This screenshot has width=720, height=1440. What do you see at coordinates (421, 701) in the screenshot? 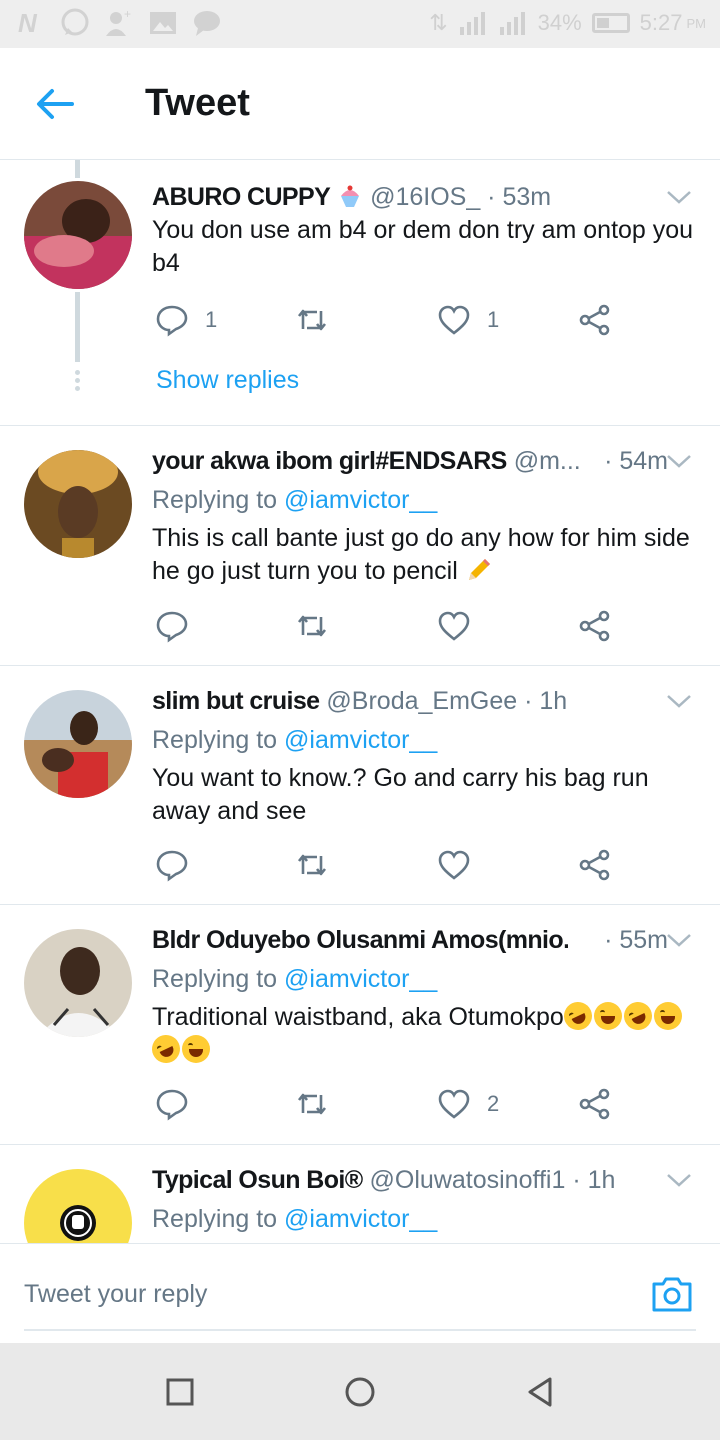
I see `user-handle: @Broda_EmGee` at bounding box center [421, 701].